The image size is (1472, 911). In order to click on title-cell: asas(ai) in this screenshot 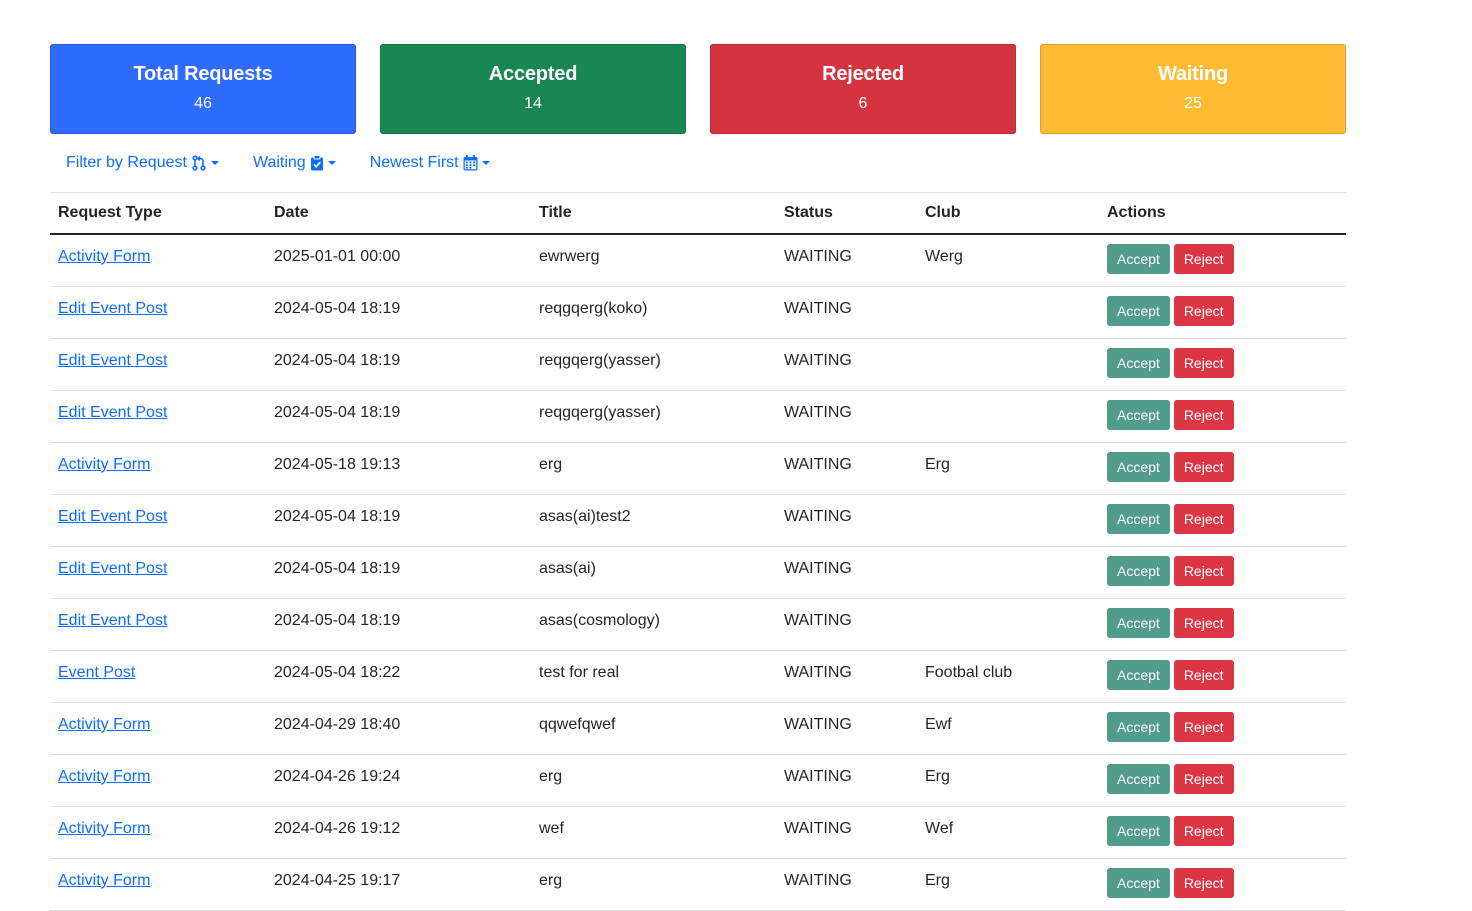, I will do `click(653, 572)`.